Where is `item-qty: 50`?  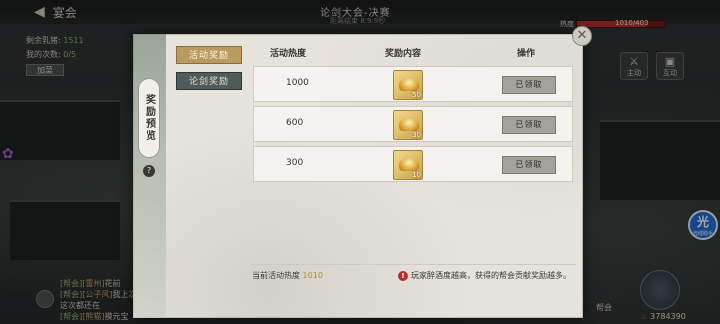 item-qty: 50 is located at coordinates (416, 95).